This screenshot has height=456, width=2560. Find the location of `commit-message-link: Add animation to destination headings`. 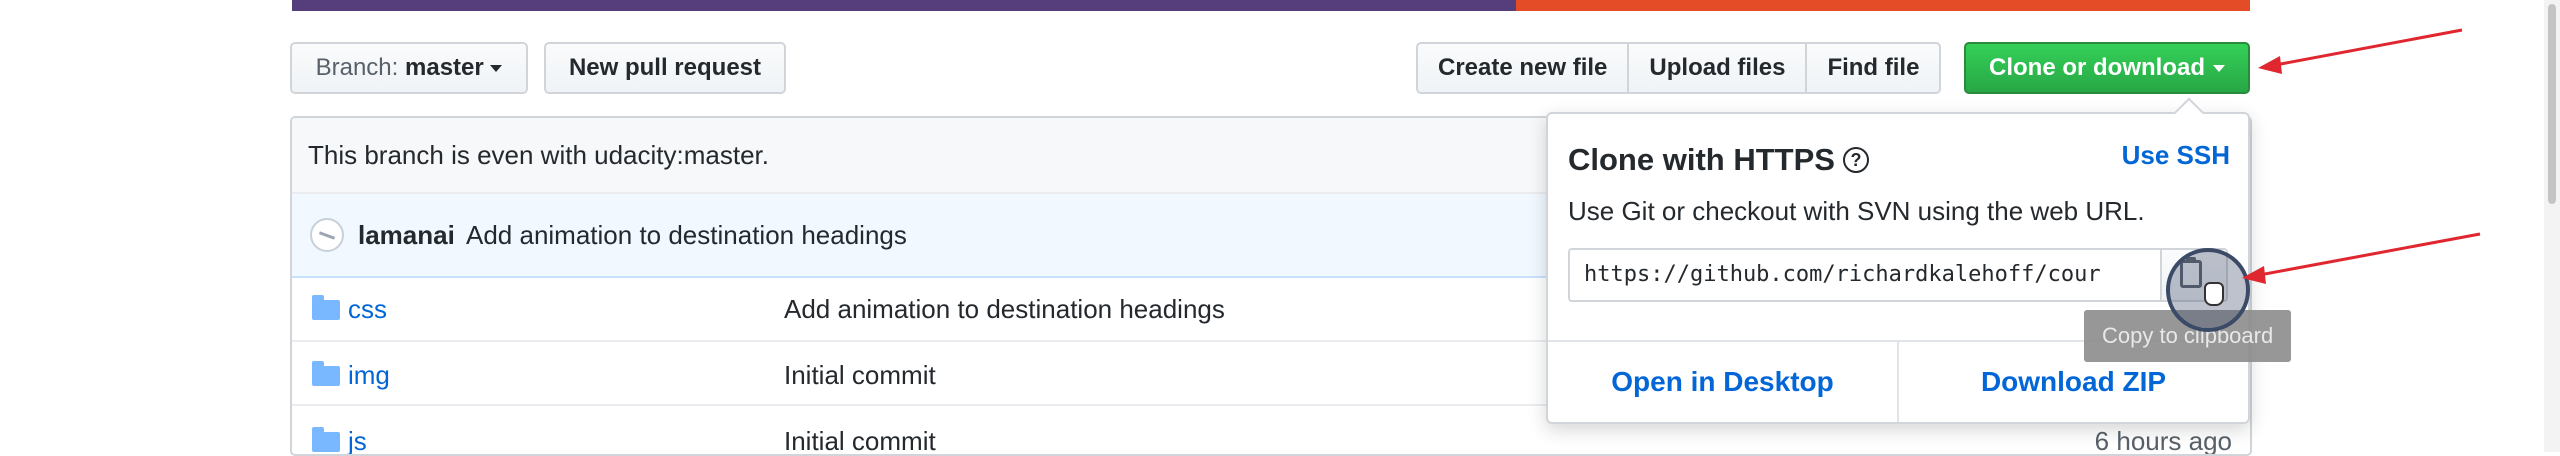

commit-message-link: Add animation to destination headings is located at coordinates (686, 235).